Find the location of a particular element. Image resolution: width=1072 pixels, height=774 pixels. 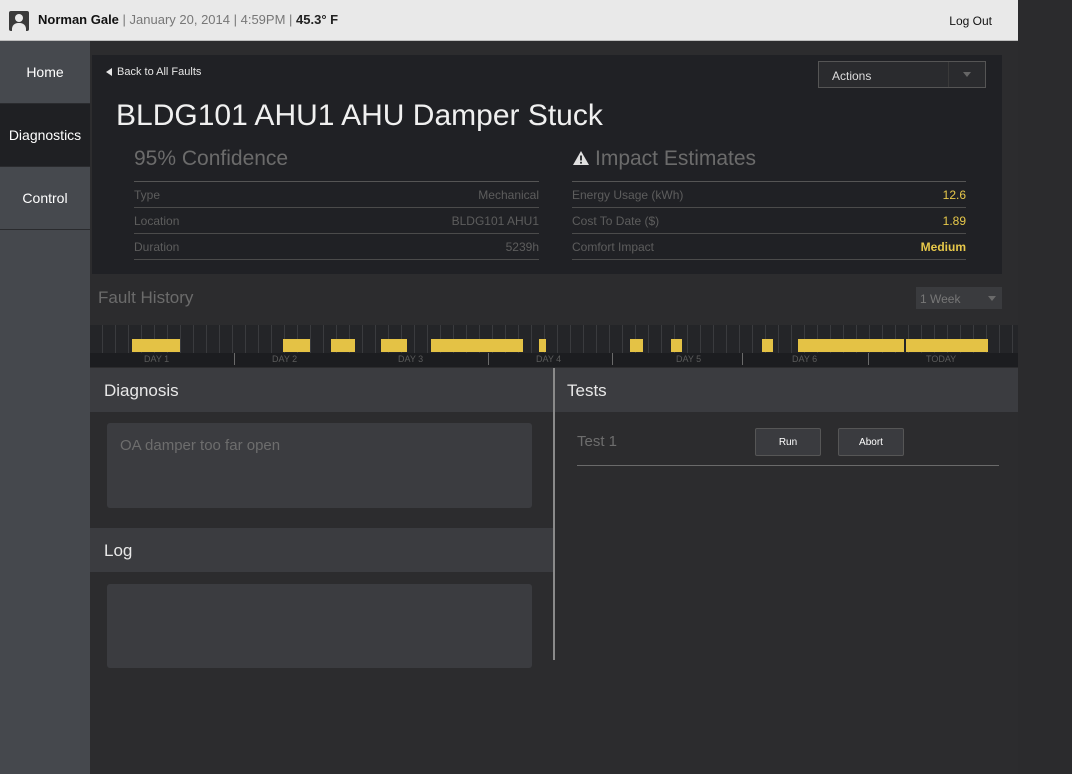

sidebar-item-control: Control is located at coordinates (45, 198).